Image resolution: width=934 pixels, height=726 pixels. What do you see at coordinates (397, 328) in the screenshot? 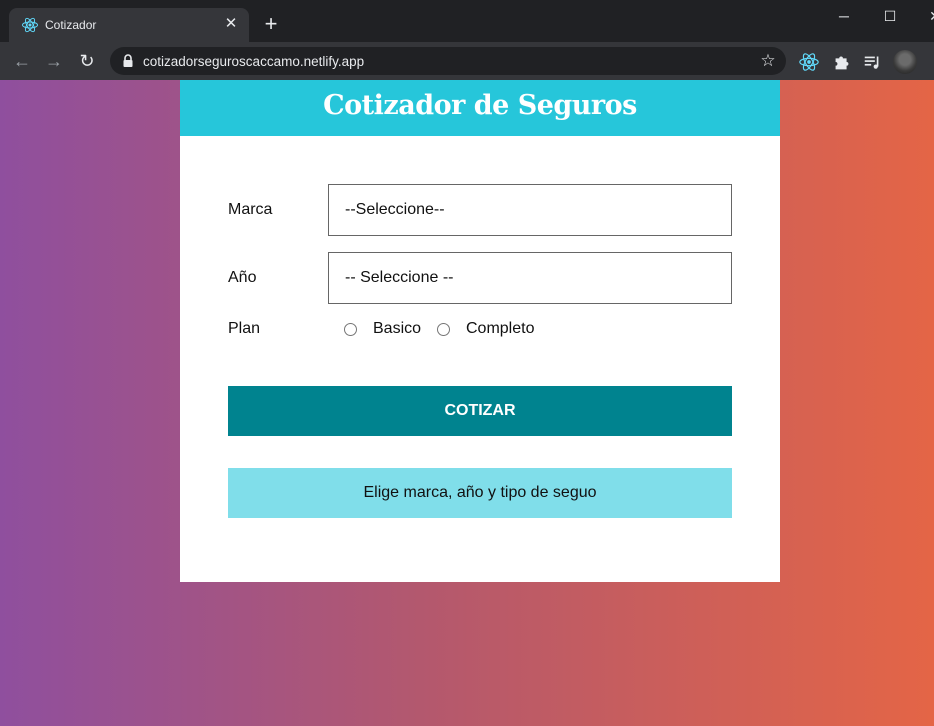
I see `plan-basico-label: Basico` at bounding box center [397, 328].